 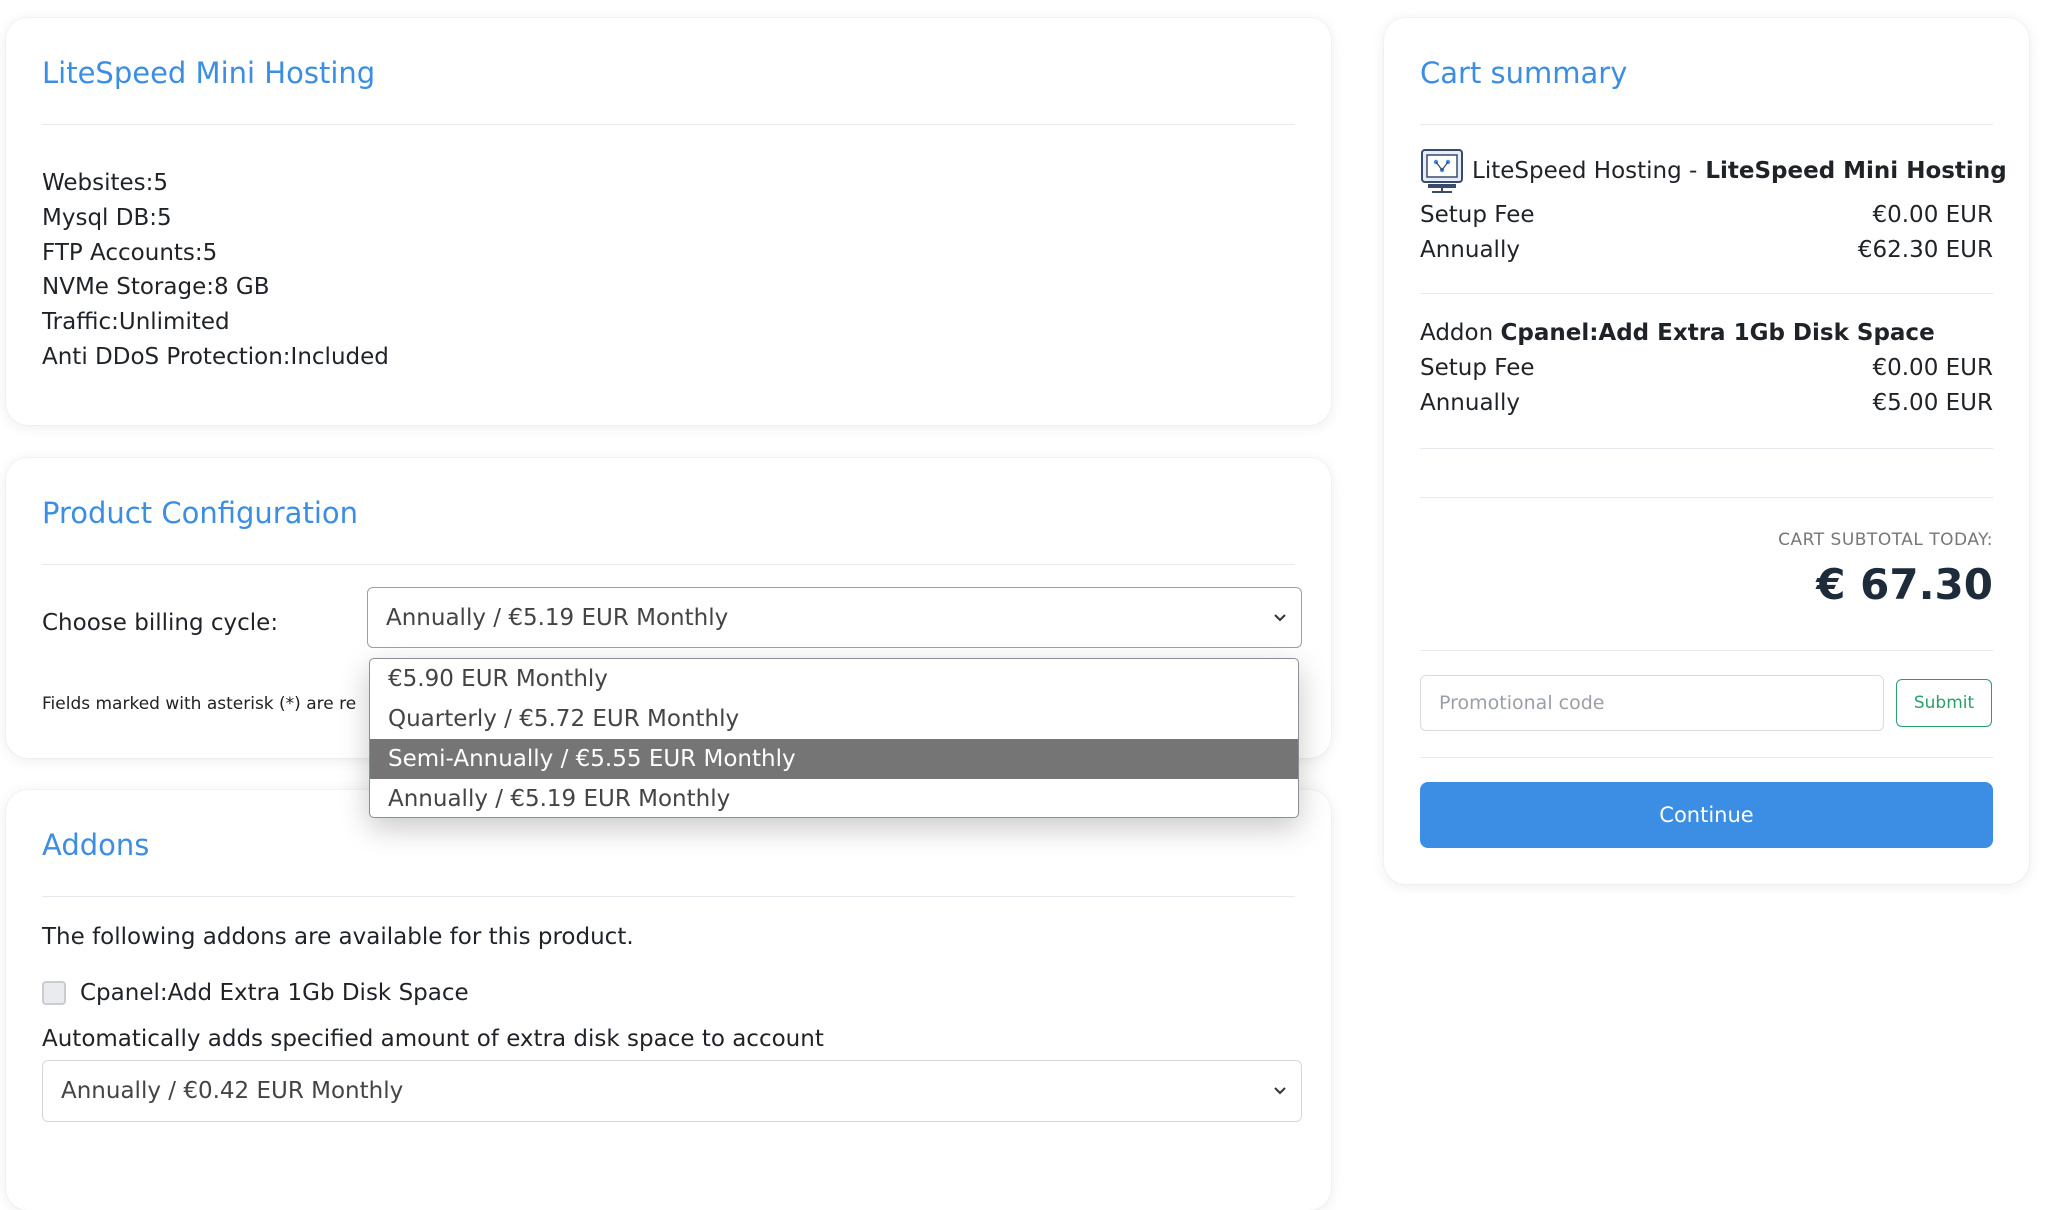 I want to click on cart-item-group: LiteSpeed Hosting -, so click(x=1585, y=171).